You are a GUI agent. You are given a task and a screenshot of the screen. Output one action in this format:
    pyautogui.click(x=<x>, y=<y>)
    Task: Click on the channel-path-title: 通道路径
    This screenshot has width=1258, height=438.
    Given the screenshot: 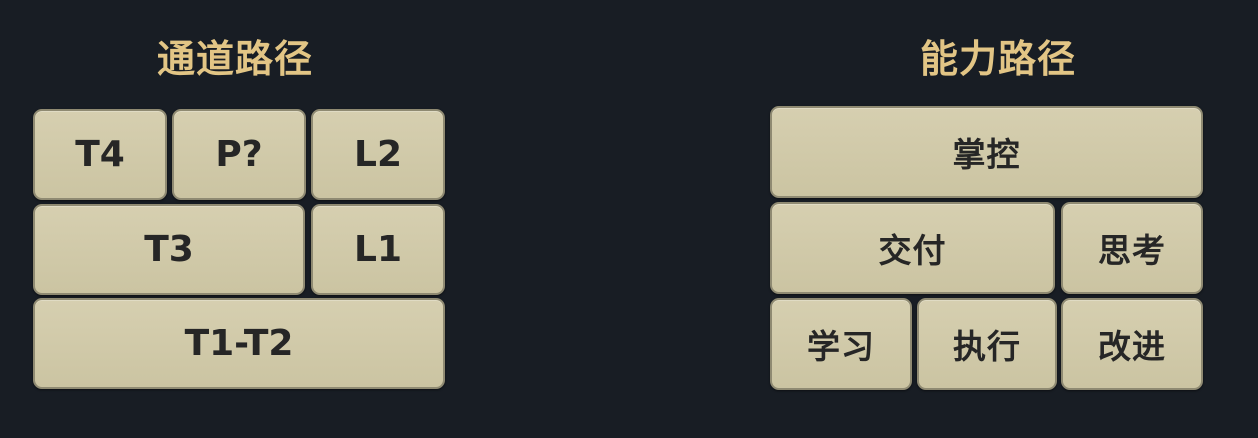 What is the action you would take?
    pyautogui.click(x=234, y=59)
    